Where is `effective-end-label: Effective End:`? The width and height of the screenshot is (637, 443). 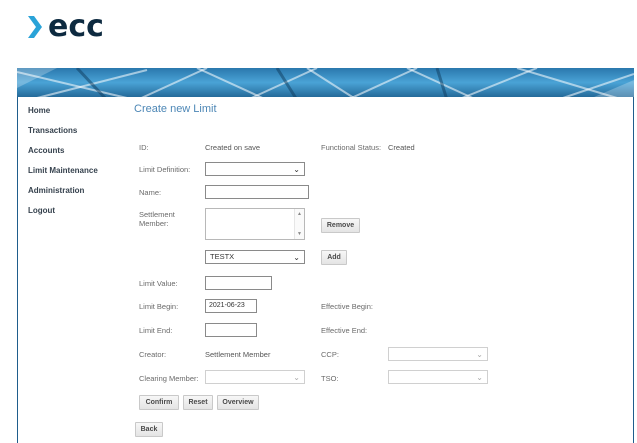 effective-end-label: Effective End: is located at coordinates (344, 330).